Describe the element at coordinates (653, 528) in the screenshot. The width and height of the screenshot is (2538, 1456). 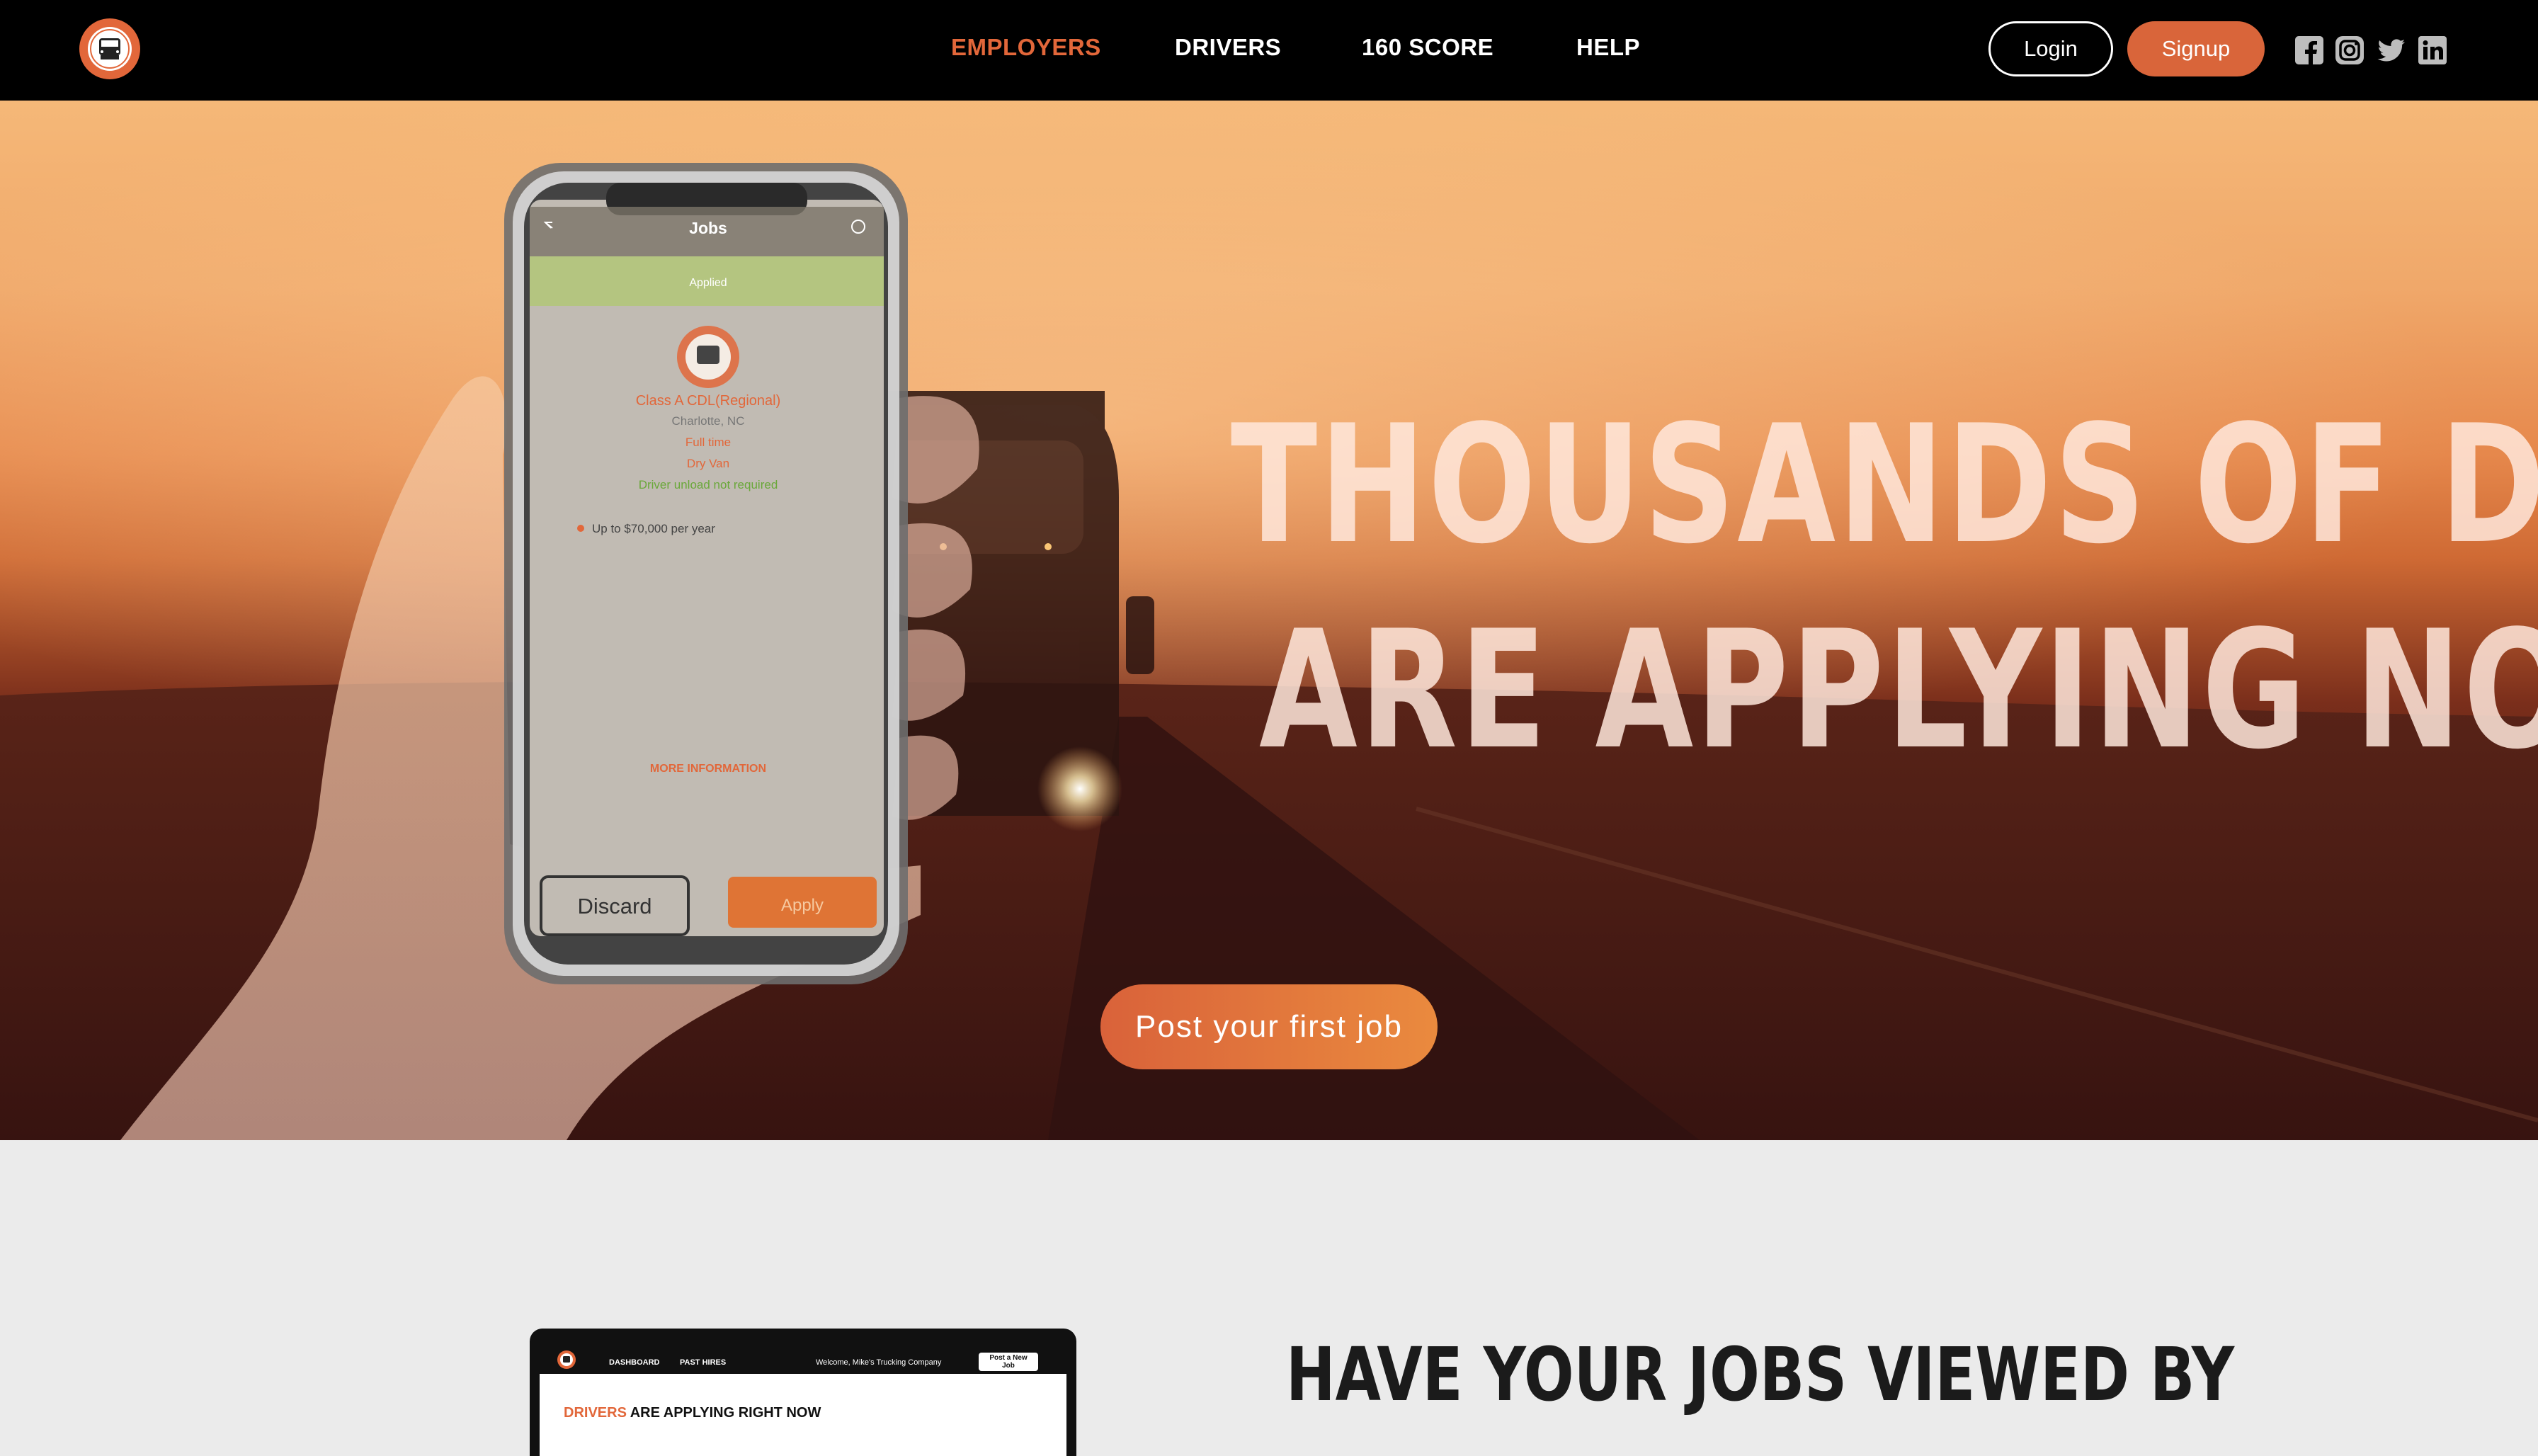
I see `phone-pay: Up to $70,000 per year` at that location.